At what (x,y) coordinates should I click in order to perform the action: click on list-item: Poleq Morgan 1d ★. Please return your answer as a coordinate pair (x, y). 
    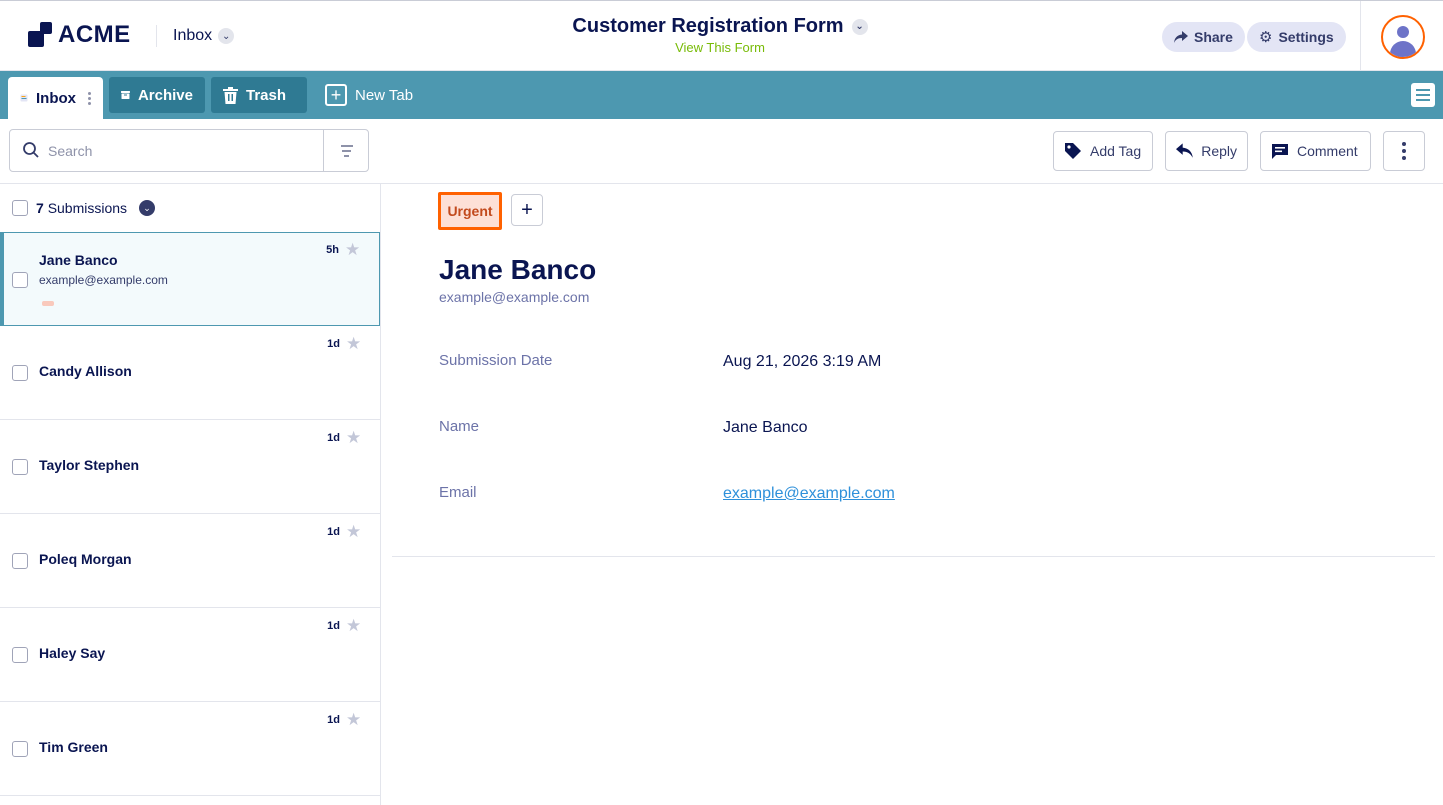
    Looking at the image, I should click on (190, 561).